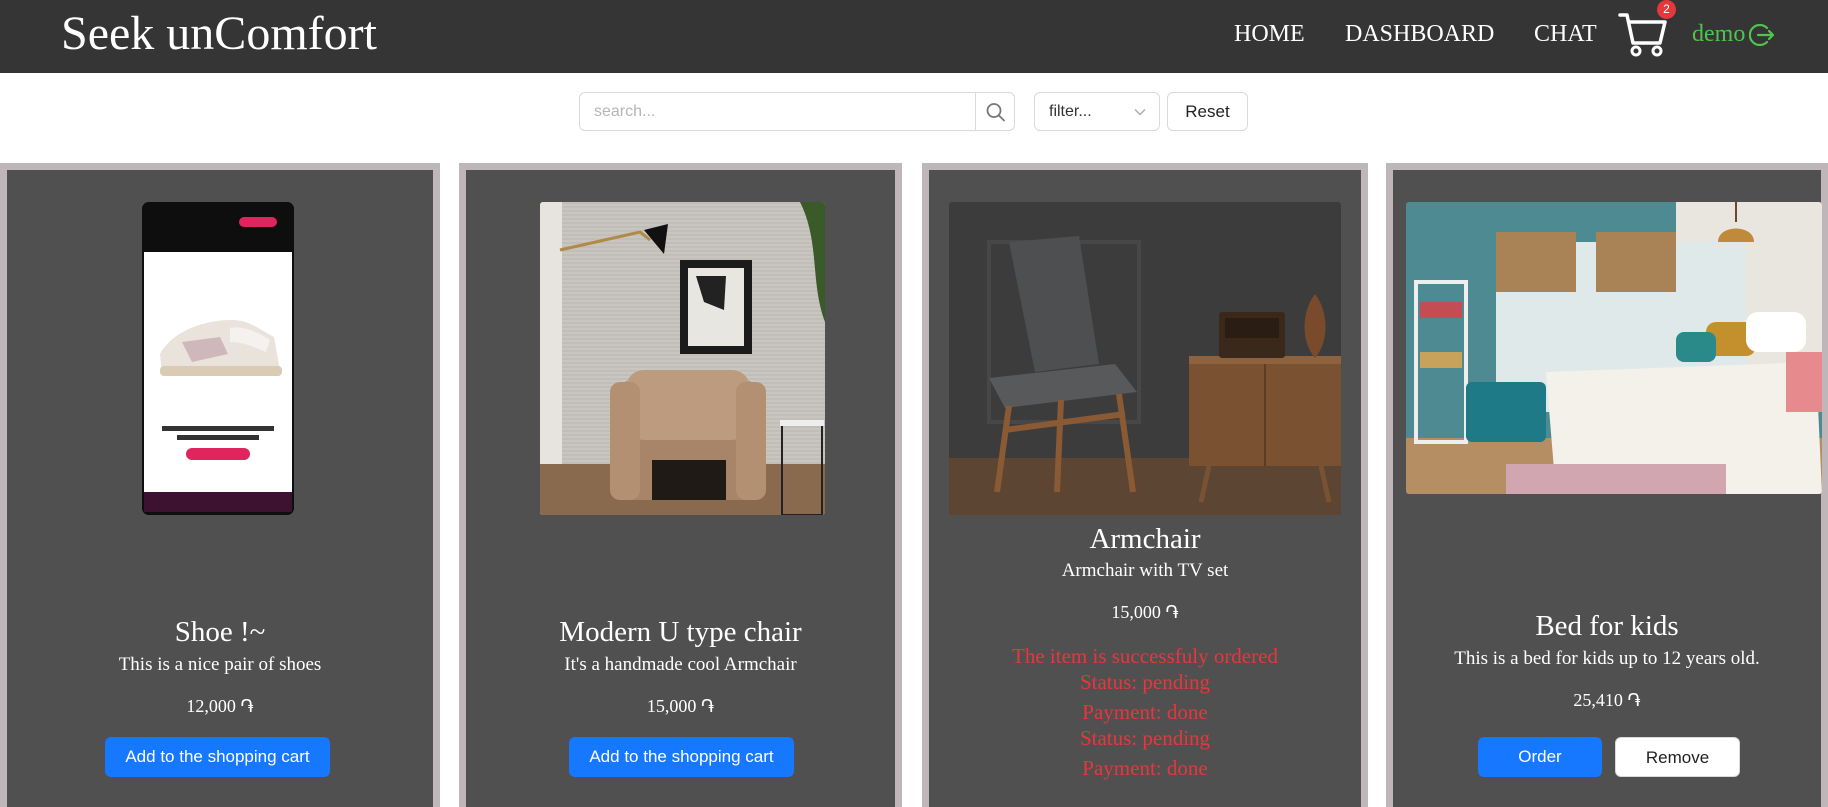  Describe the element at coordinates (1607, 626) in the screenshot. I see `product-title: Bed for kids` at that location.